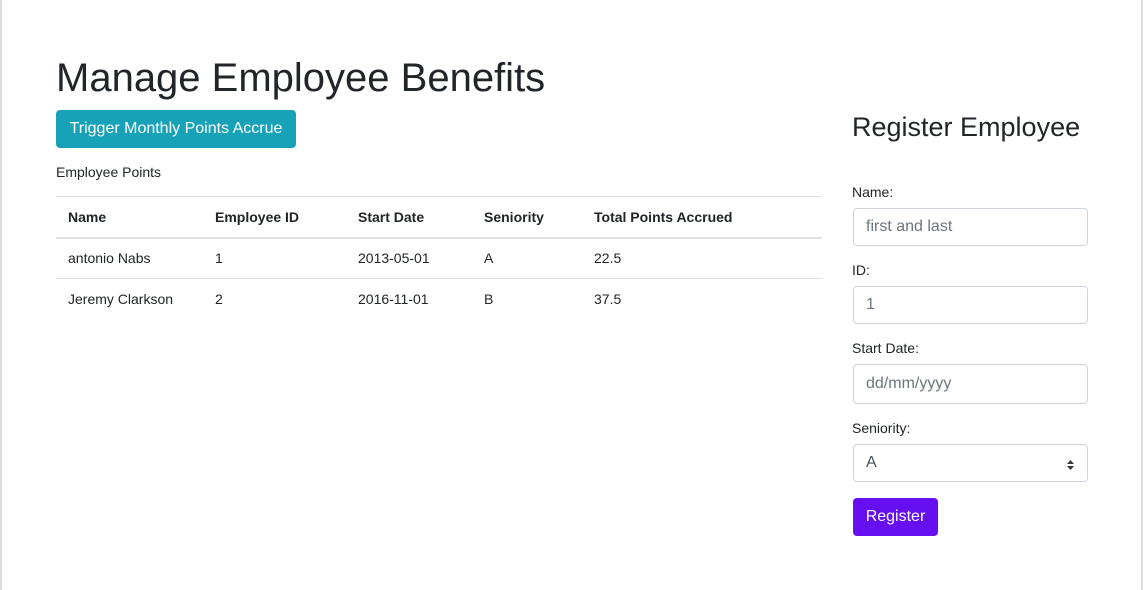 This screenshot has width=1143, height=590. What do you see at coordinates (527, 258) in the screenshot?
I see `cell-seniority: A` at bounding box center [527, 258].